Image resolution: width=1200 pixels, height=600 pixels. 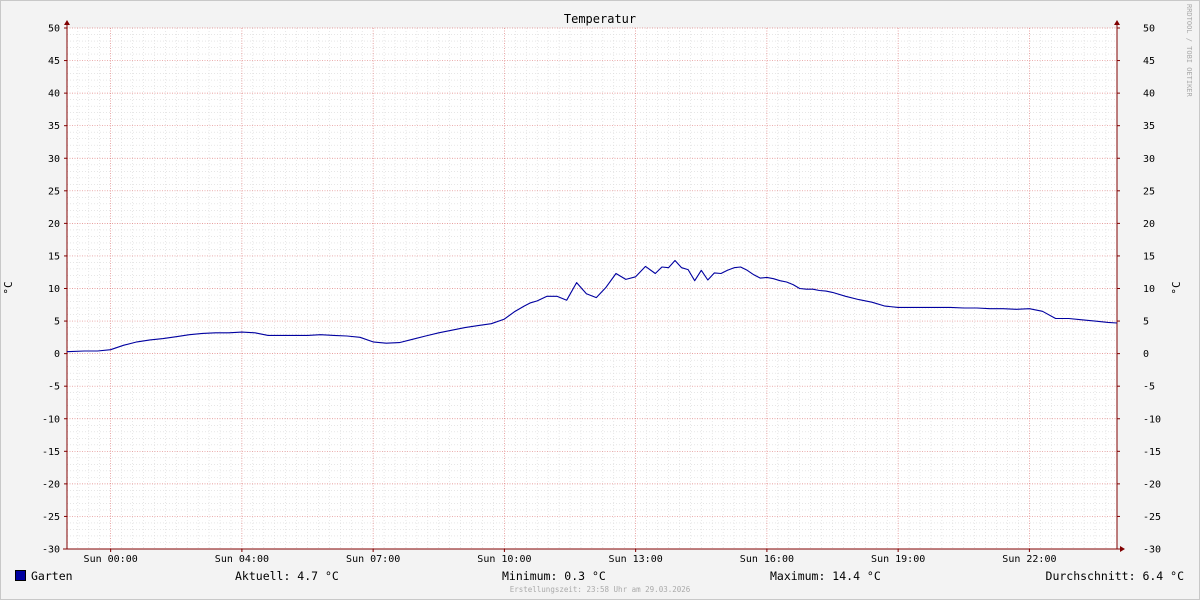 What do you see at coordinates (54, 94) in the screenshot?
I see `y-tick-label-left: 40` at bounding box center [54, 94].